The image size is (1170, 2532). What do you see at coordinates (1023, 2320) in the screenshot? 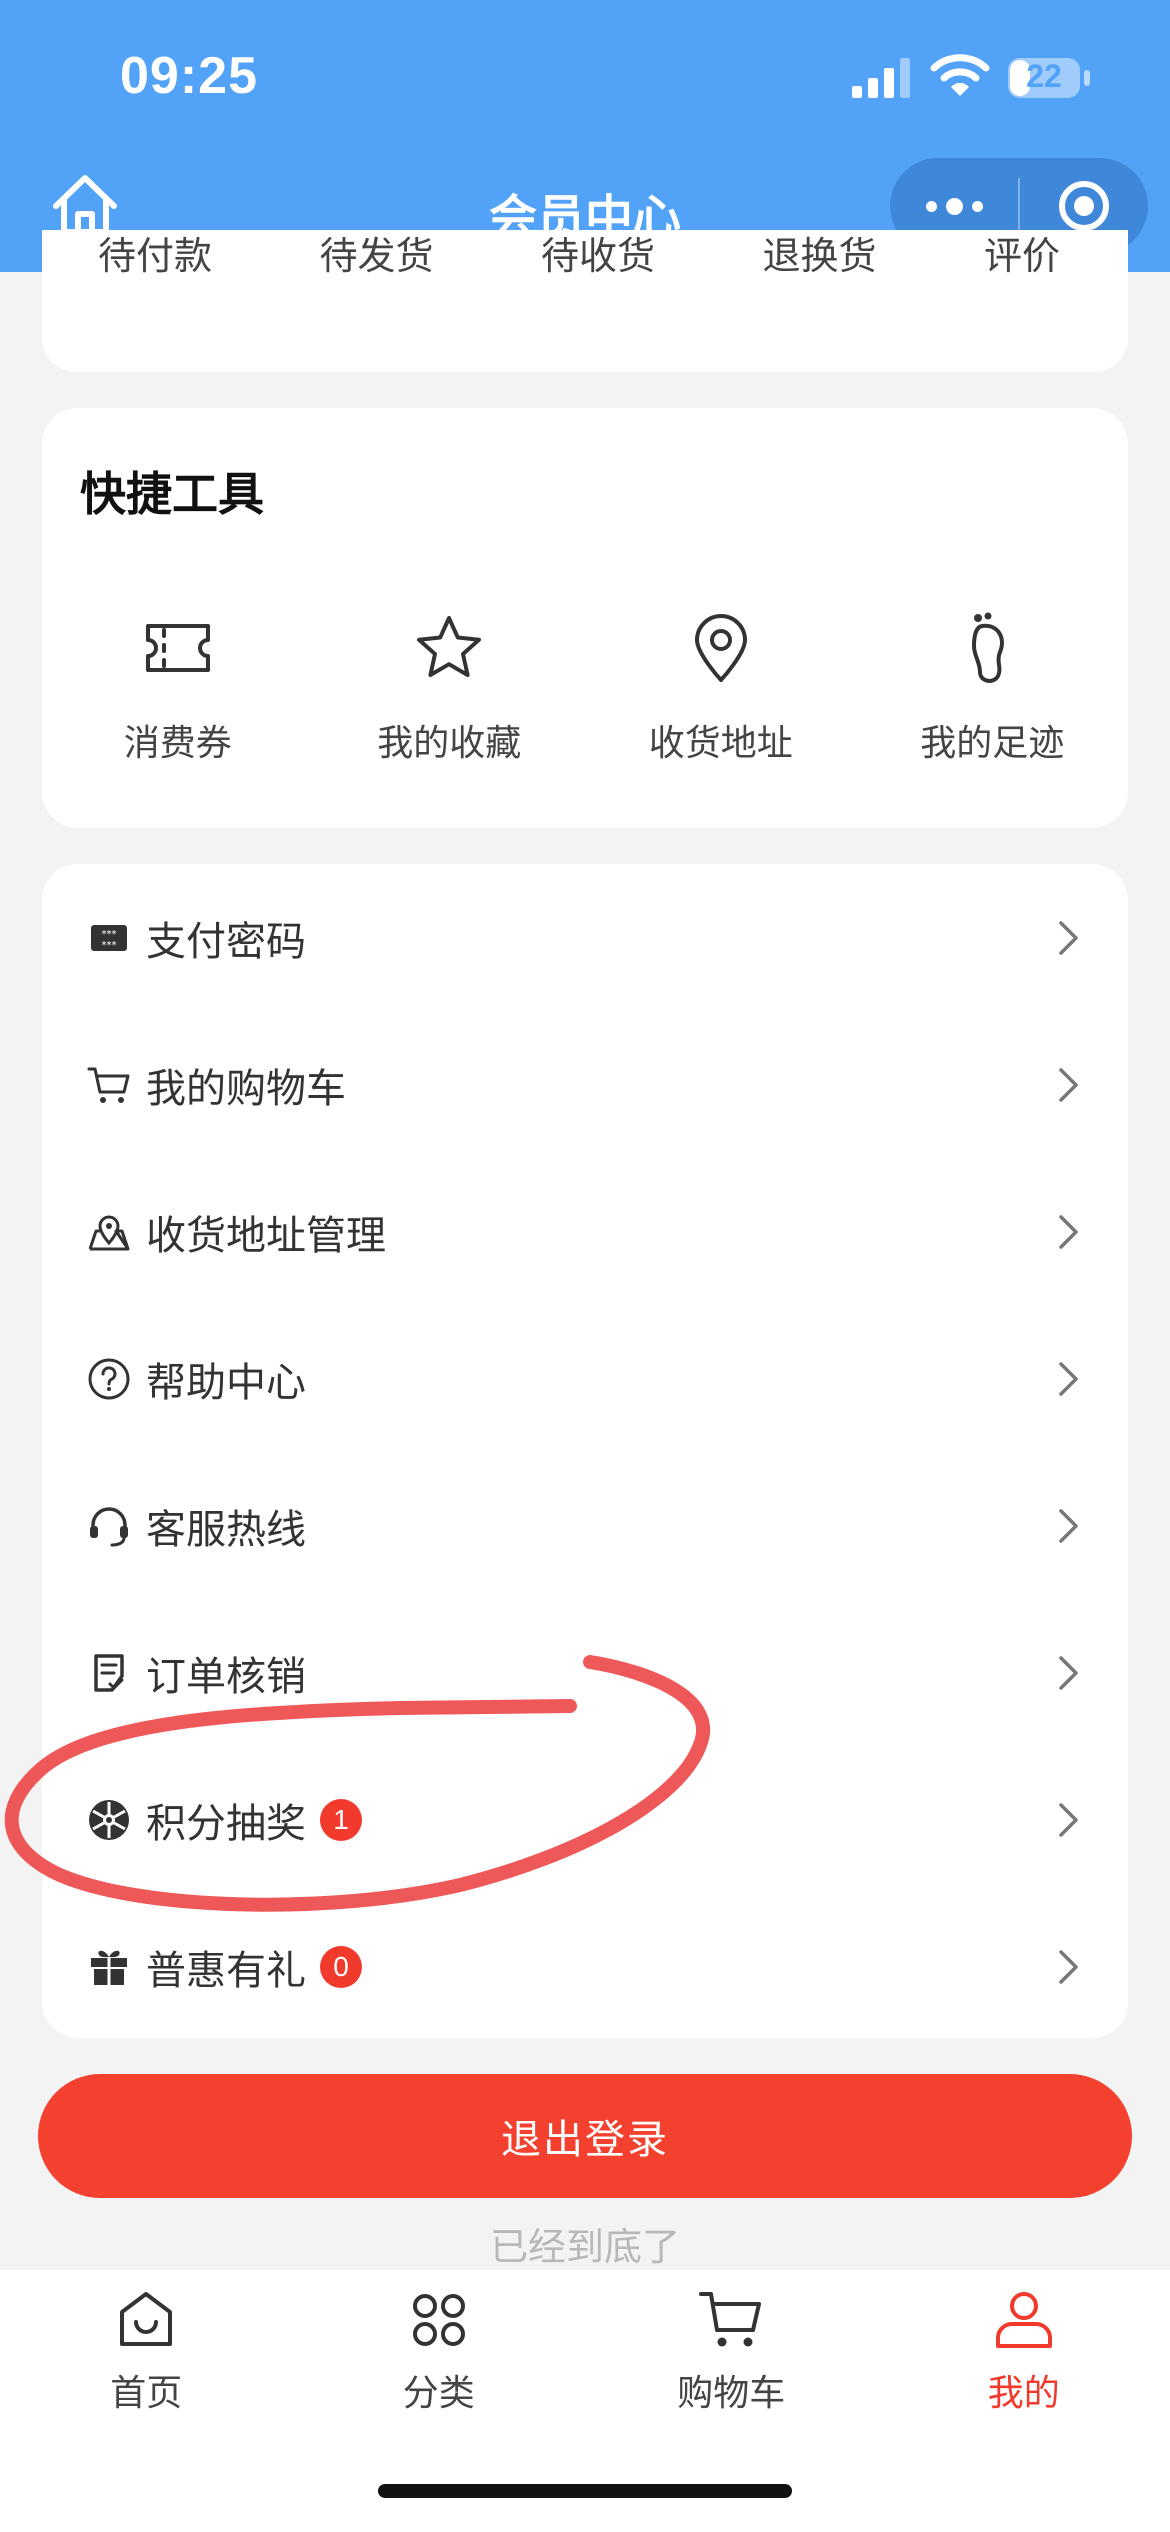
I see `user-icon` at bounding box center [1023, 2320].